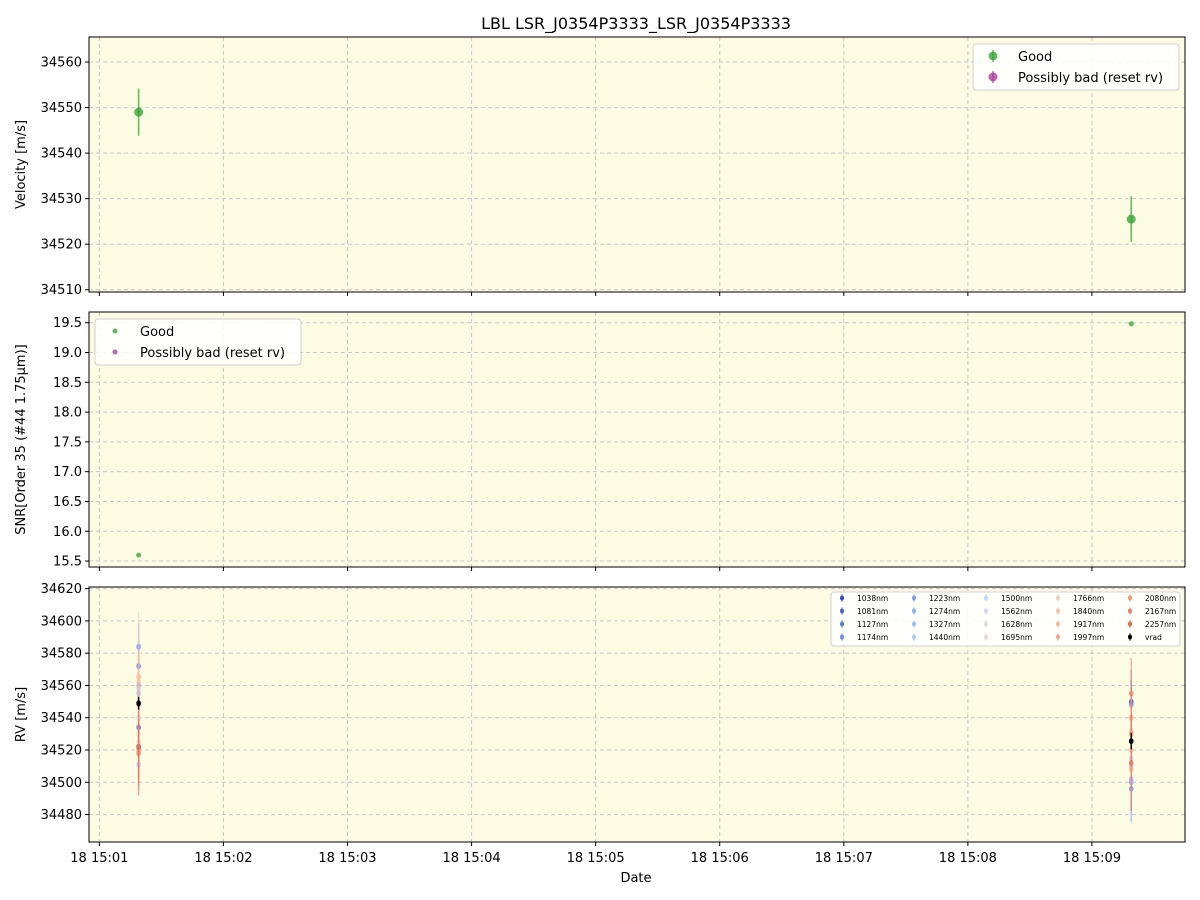  What do you see at coordinates (61, 108) in the screenshot?
I see `velocity-y-tick-label: 34550` at bounding box center [61, 108].